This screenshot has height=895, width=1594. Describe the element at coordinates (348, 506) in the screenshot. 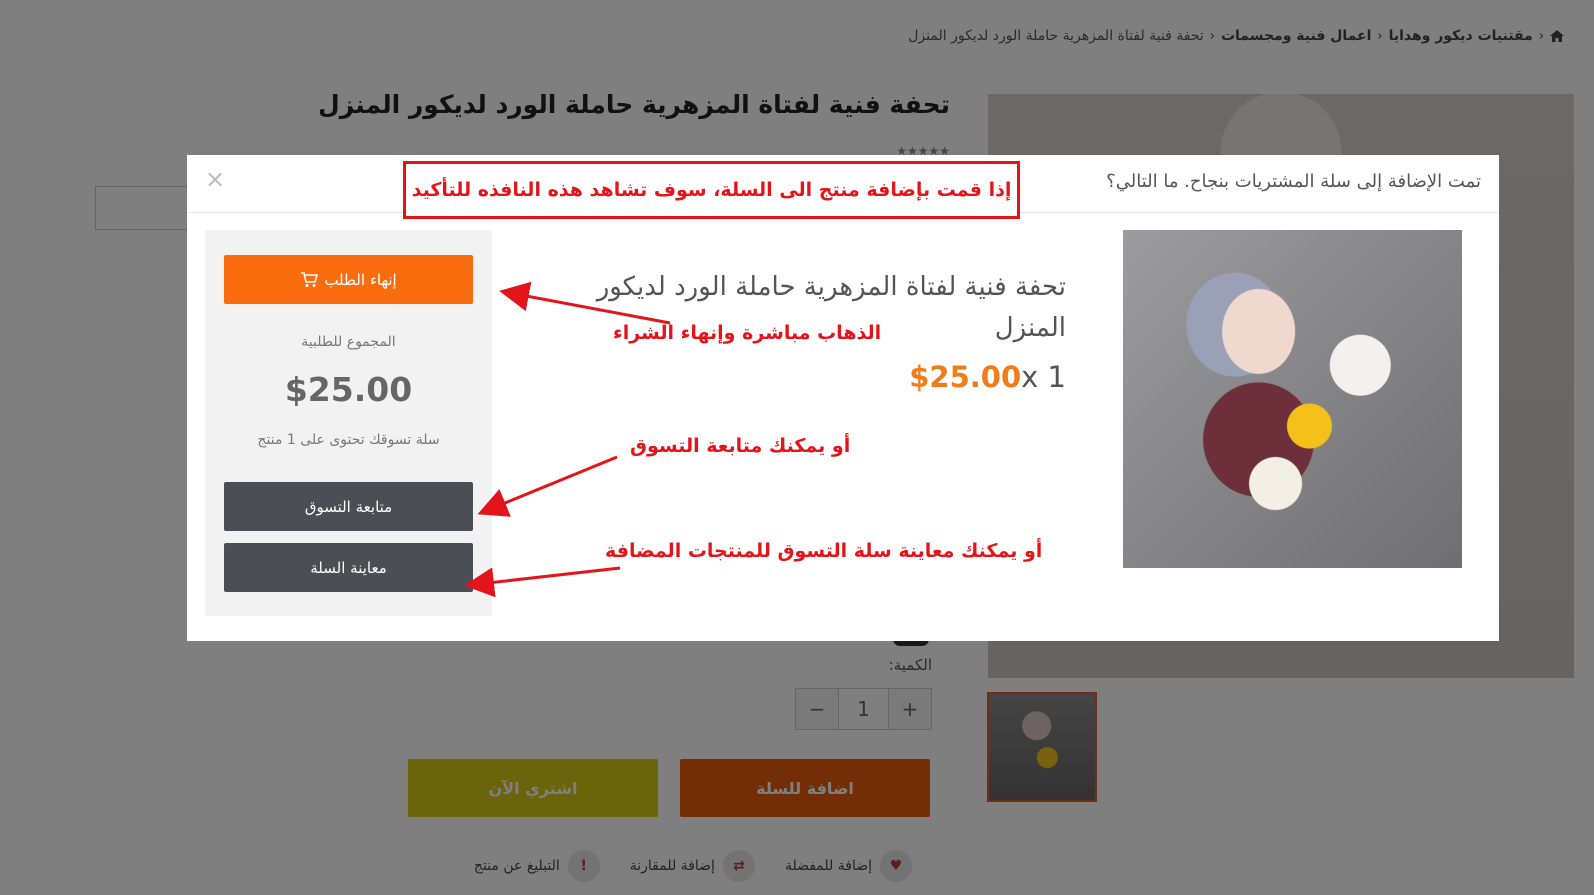

I see `continue-shopping-button: متابعة التسوق` at that location.